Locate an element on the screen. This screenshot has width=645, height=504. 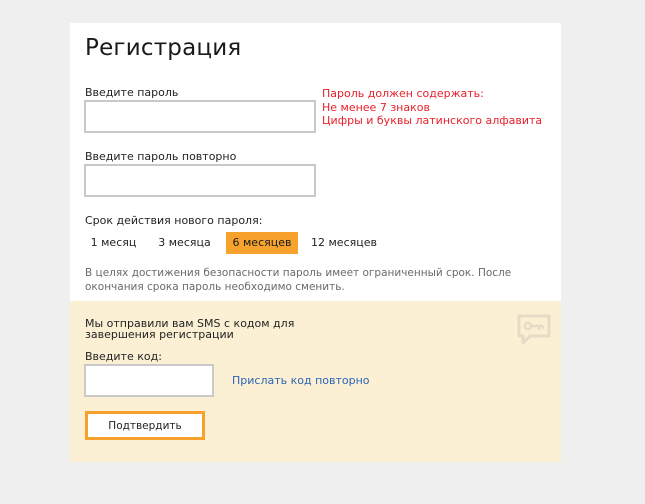
validity-label: Срок действия нового пароля: is located at coordinates (174, 220).